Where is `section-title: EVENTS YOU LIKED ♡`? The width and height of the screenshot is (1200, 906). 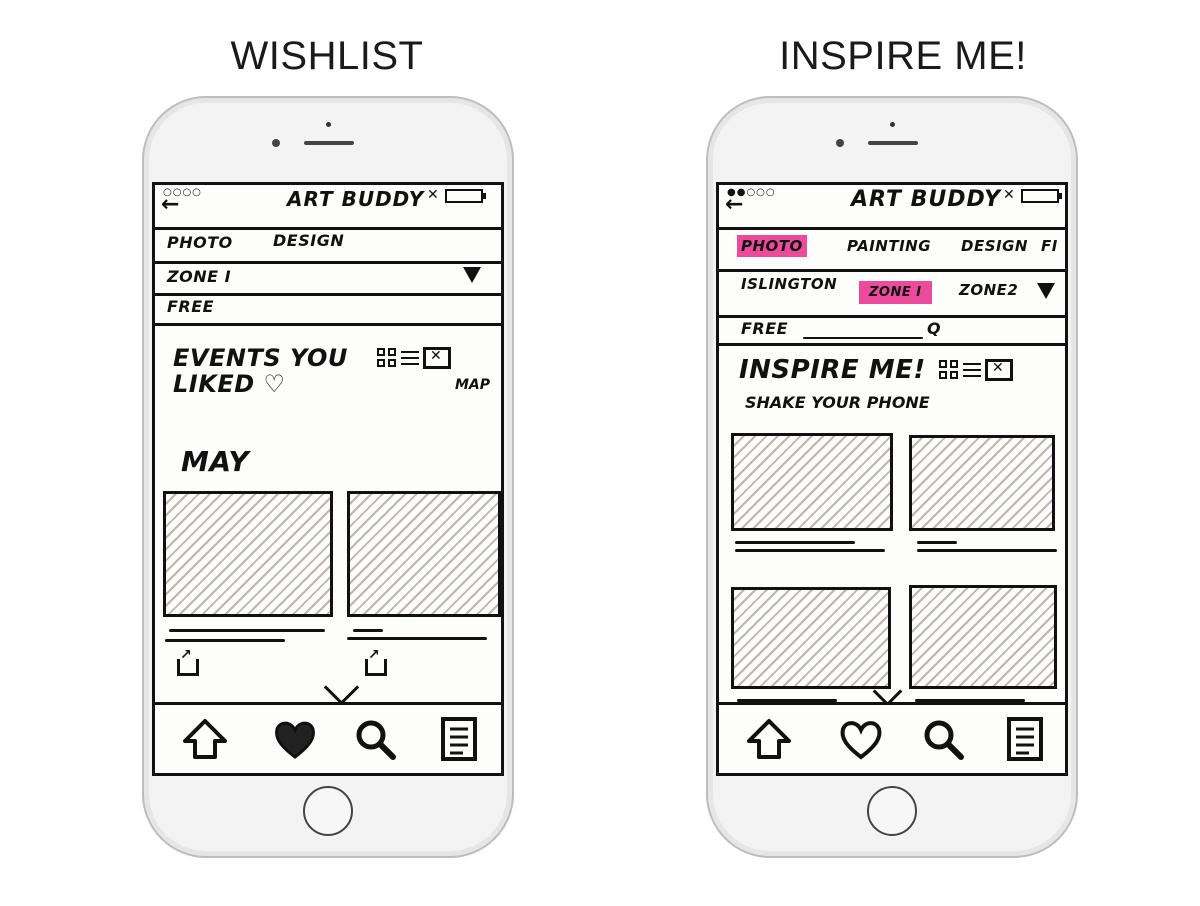
section-title: EVENTS YOU LIKED ♡ is located at coordinates (260, 371).